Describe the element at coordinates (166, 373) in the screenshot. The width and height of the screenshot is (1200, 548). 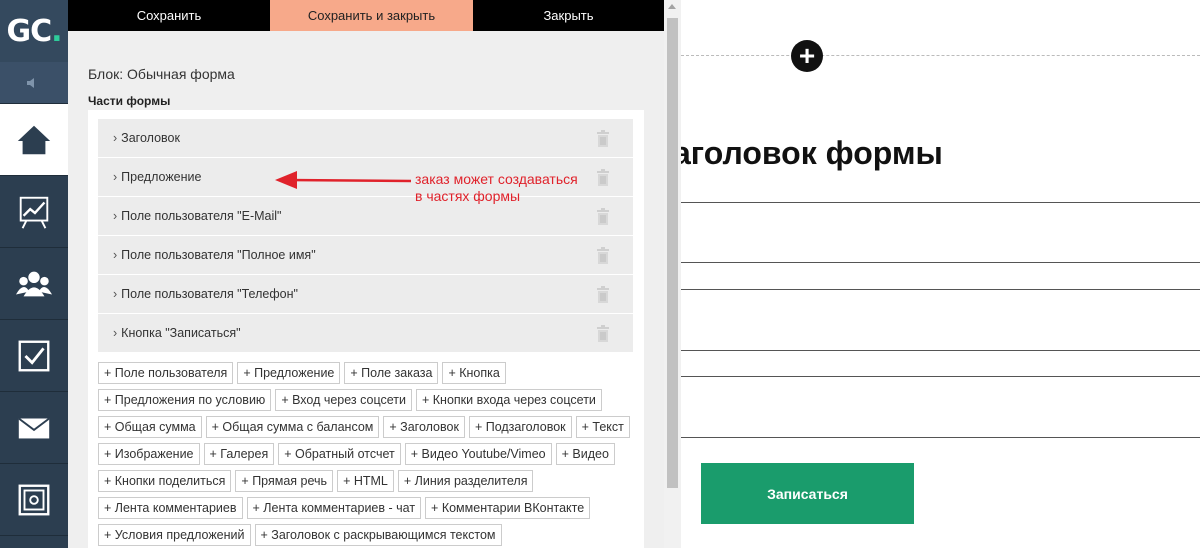
I see `add-part-button: + Поле пользователя` at that location.